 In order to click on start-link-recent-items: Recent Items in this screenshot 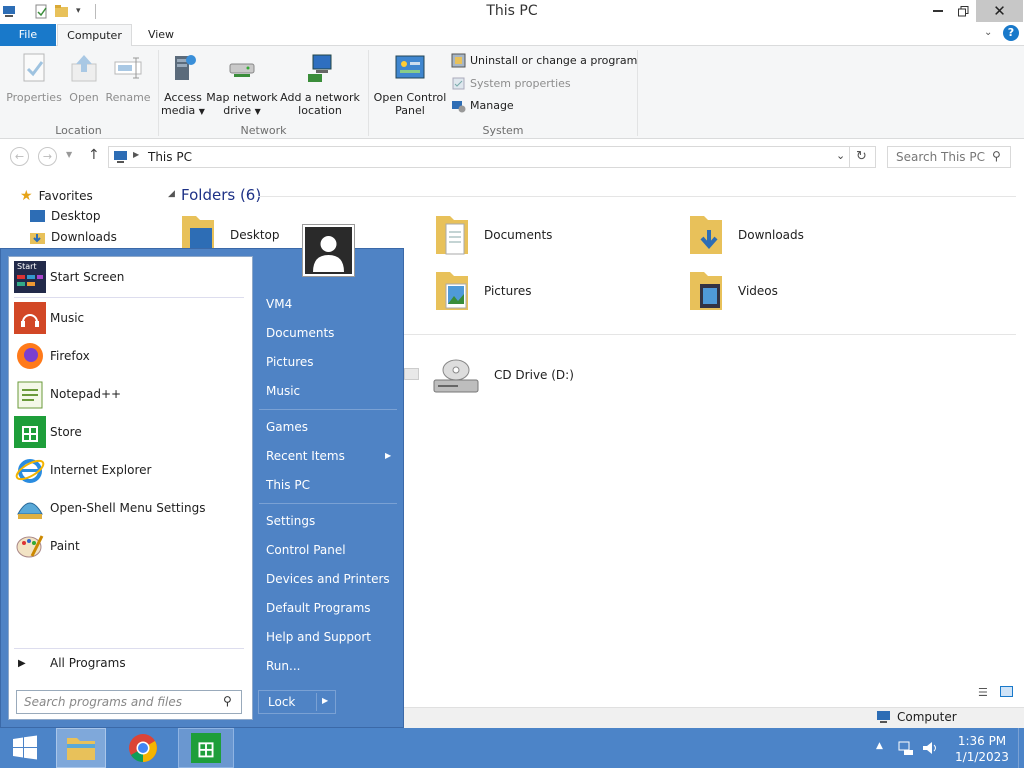, I will do `click(305, 456)`.